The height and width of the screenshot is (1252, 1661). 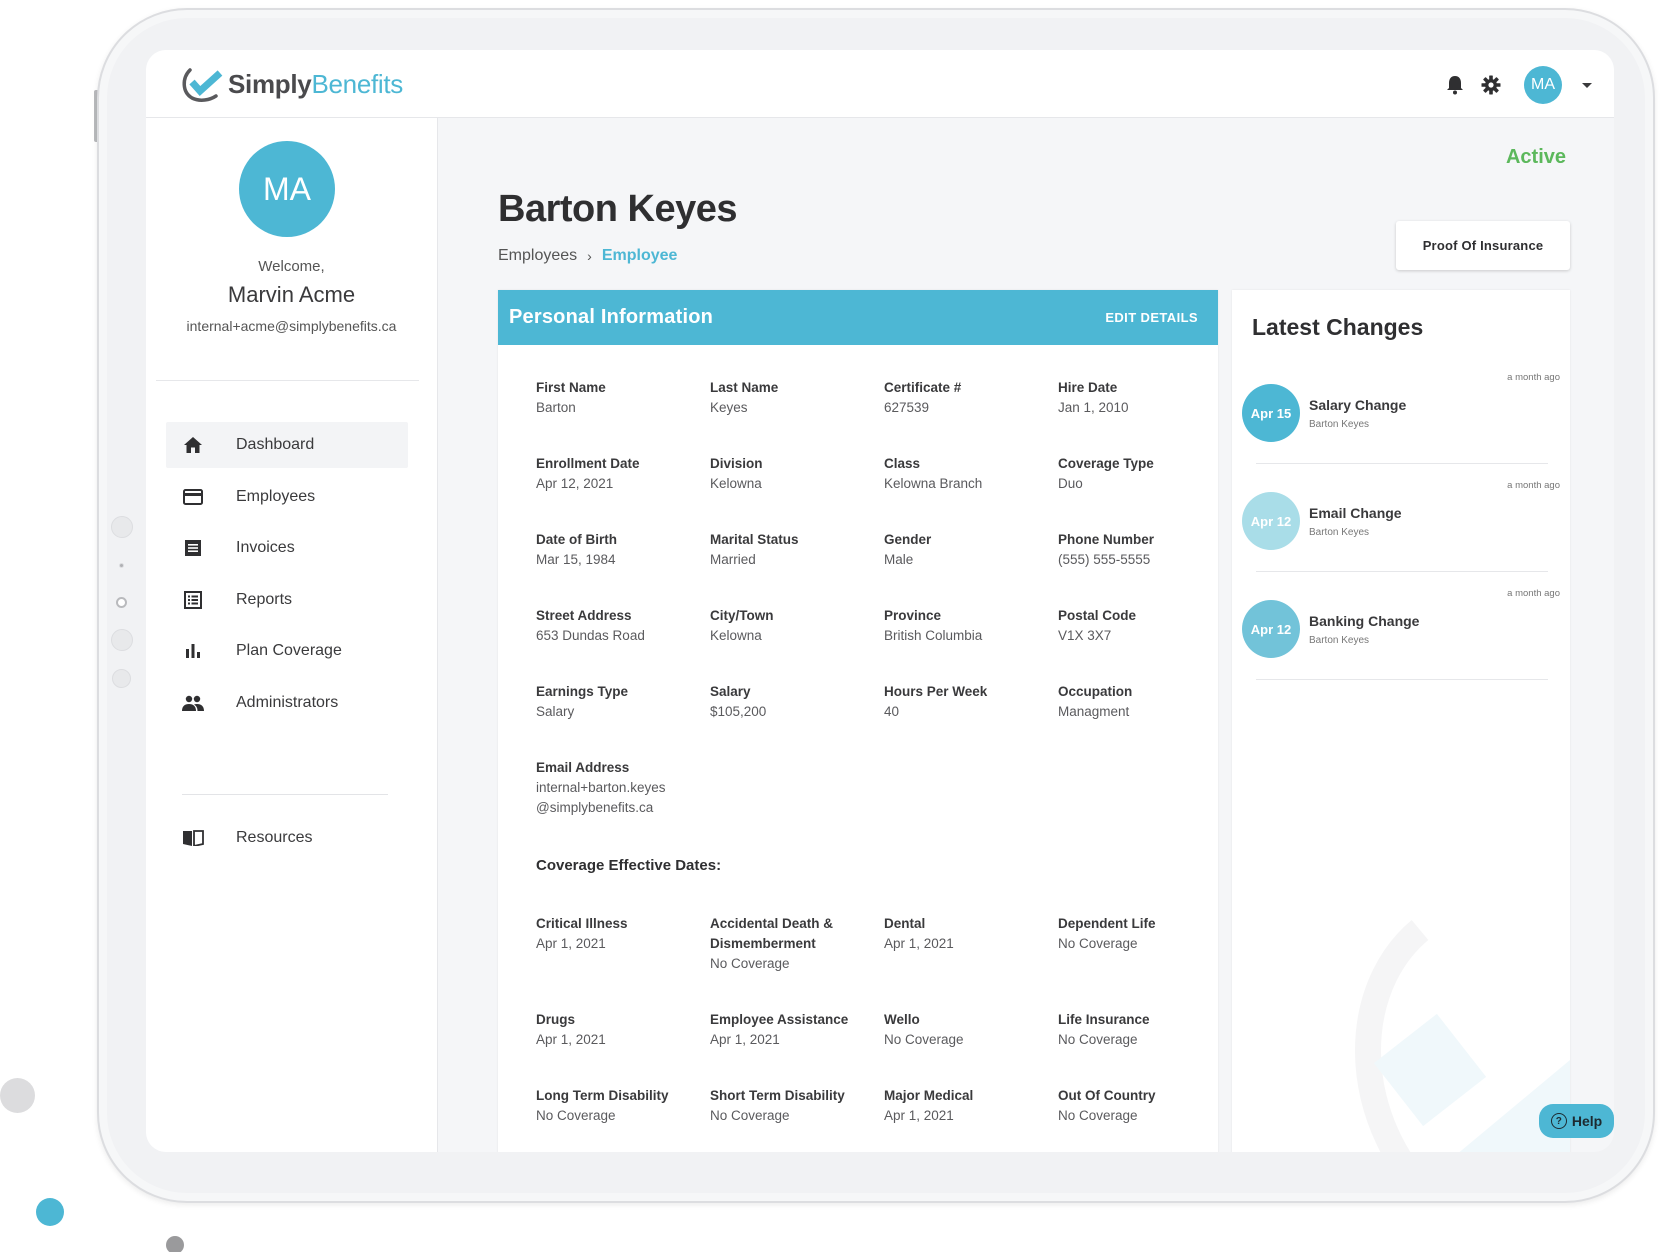 I want to click on field-value: internal+barton.keyes, so click(x=601, y=787).